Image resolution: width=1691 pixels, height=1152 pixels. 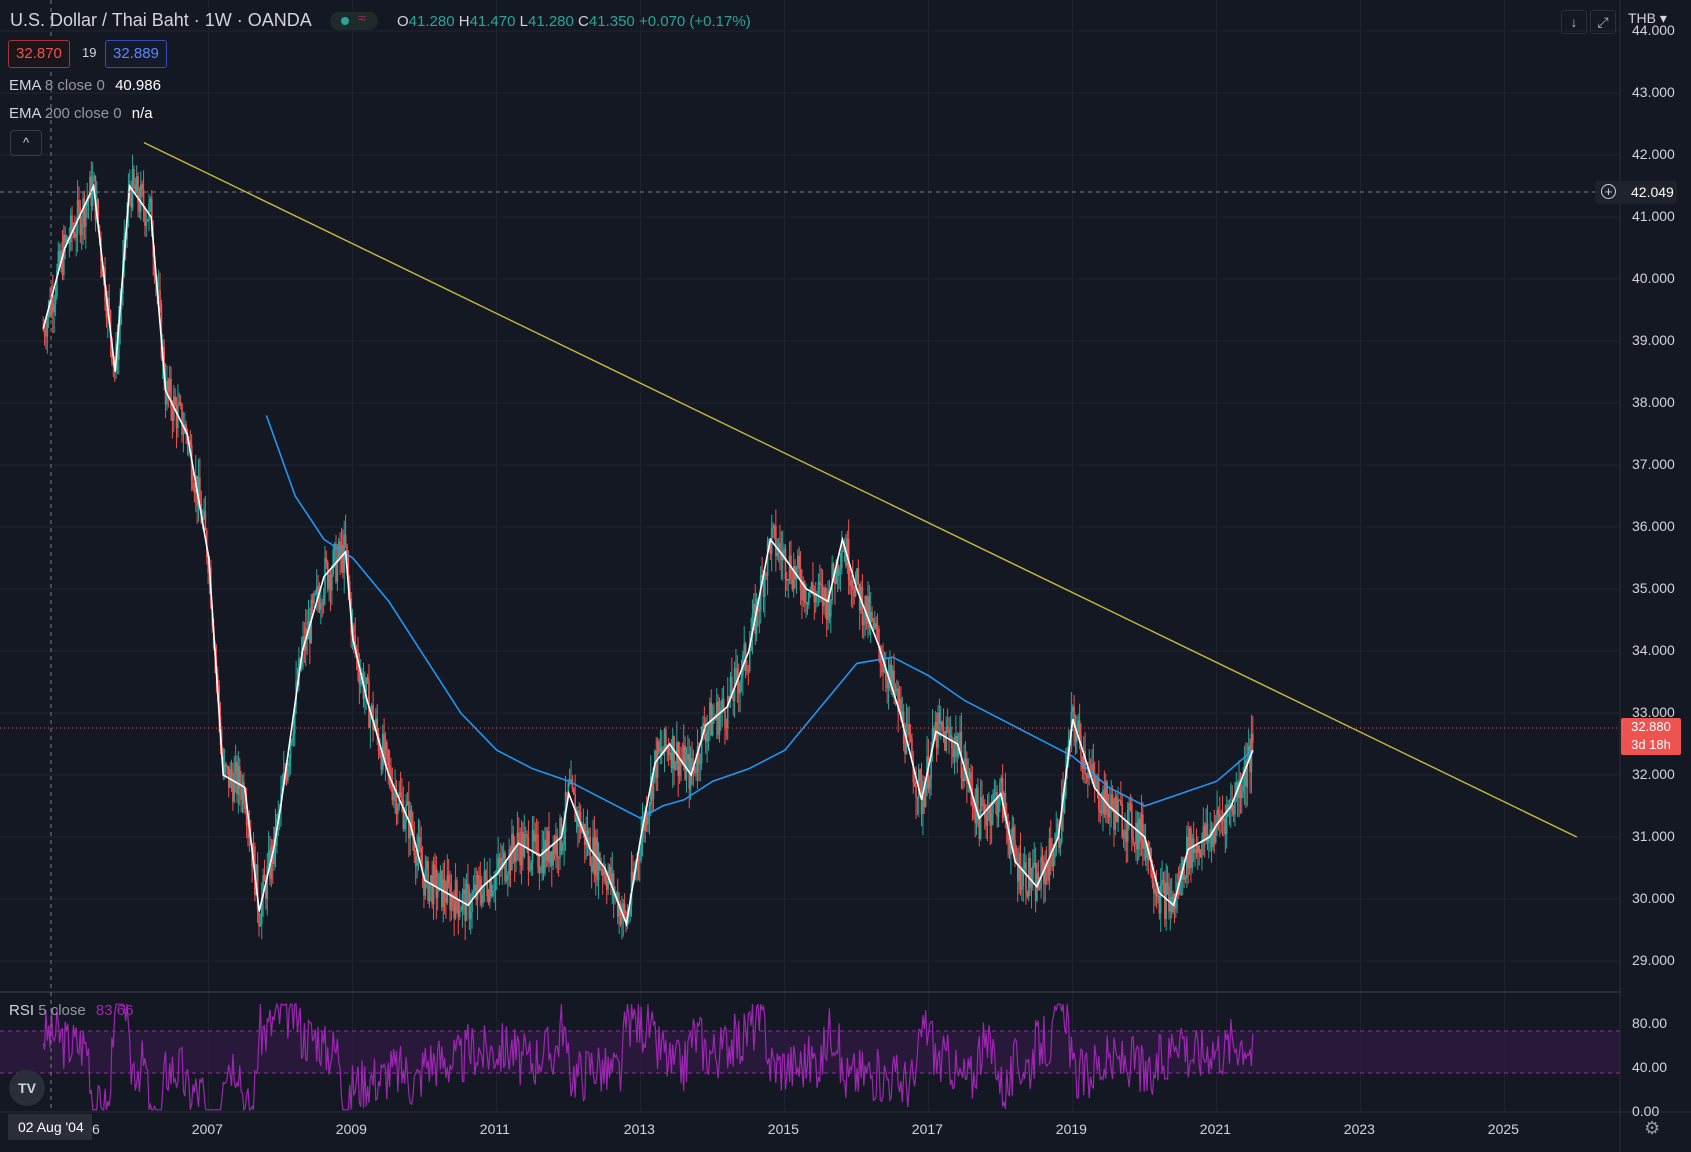 What do you see at coordinates (1653, 836) in the screenshot?
I see `price-tick-label: 31.000` at bounding box center [1653, 836].